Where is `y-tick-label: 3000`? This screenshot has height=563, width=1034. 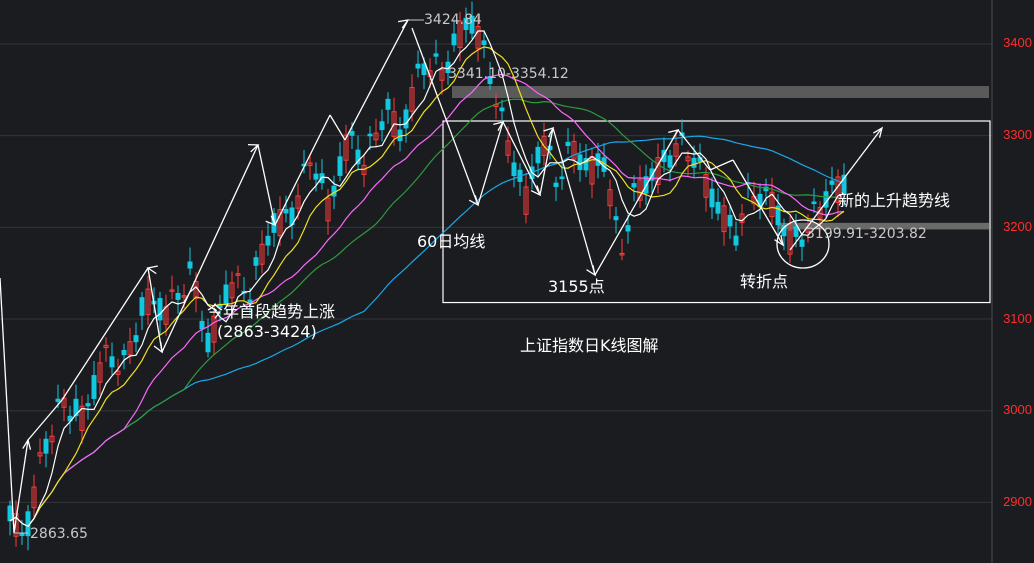 y-tick-label: 3000 is located at coordinates (1017, 409).